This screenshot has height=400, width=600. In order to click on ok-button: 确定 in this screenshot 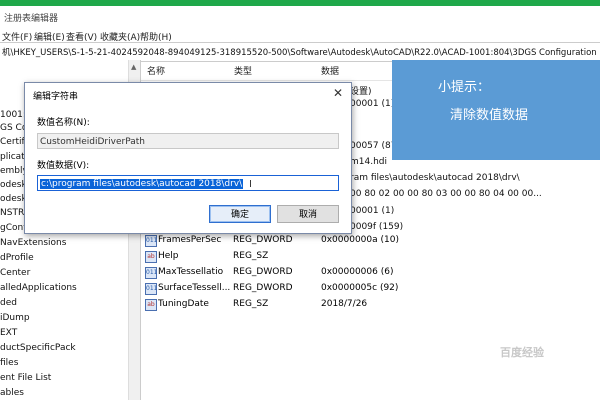, I will do `click(240, 214)`.